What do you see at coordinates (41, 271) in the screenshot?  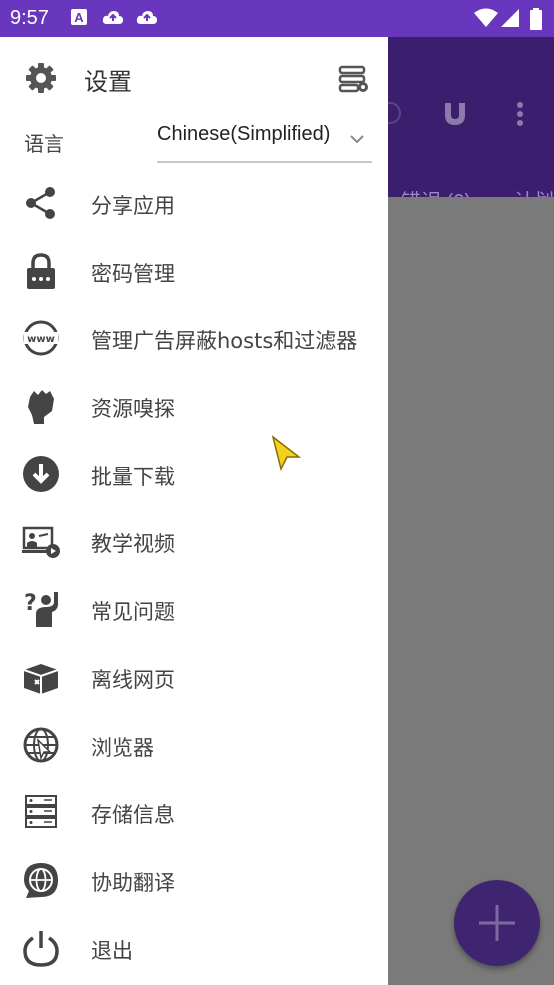 I see `lock-icon` at bounding box center [41, 271].